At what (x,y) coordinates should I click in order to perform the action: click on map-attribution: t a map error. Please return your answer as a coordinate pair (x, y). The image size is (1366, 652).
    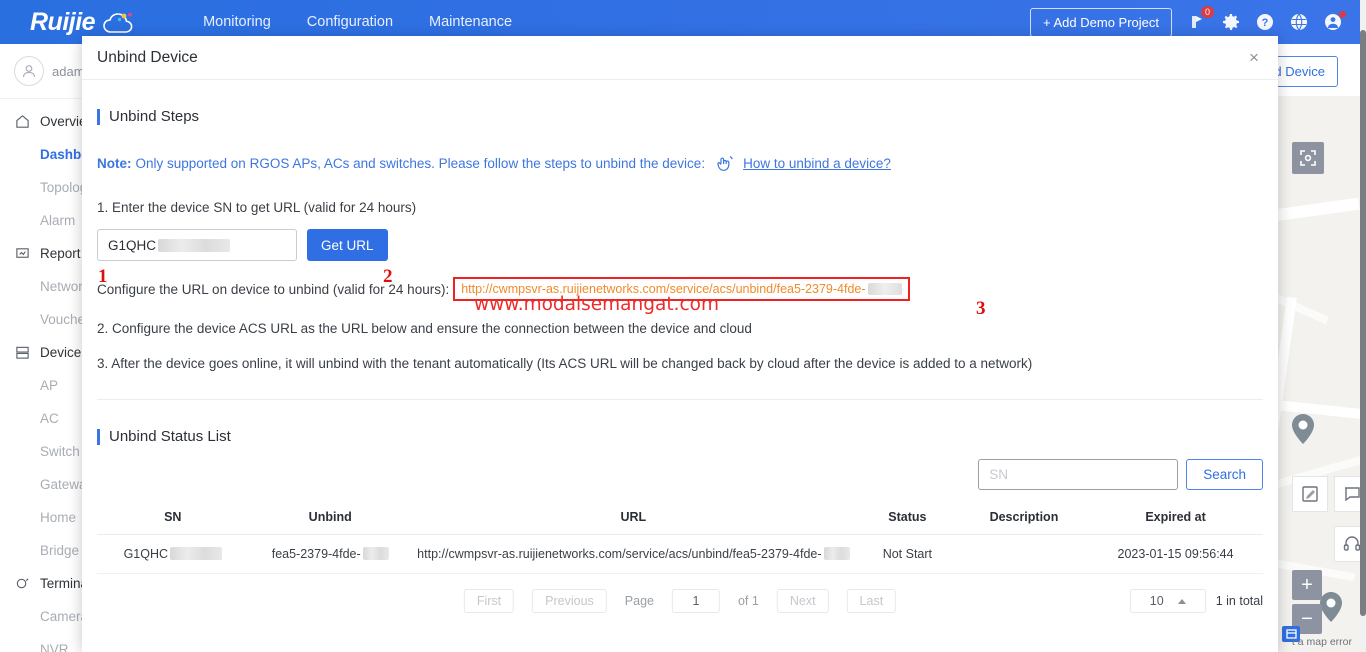
    Looking at the image, I should click on (1322, 642).